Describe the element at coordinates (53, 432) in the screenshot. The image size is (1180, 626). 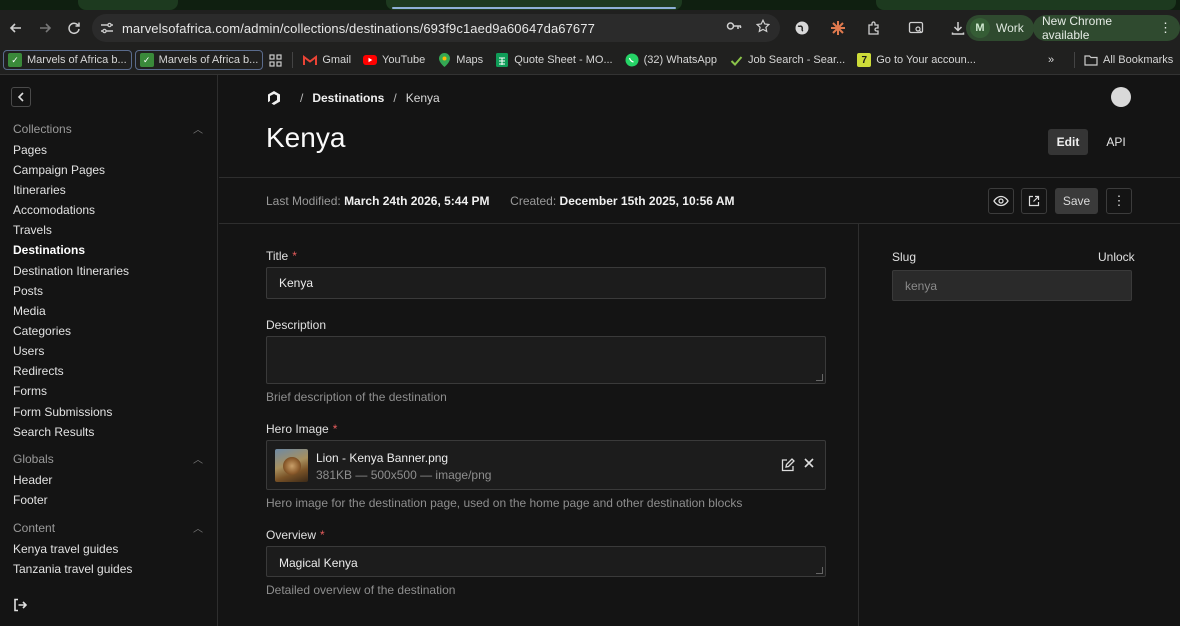
I see `sidebar-item-search-results: Search Results` at that location.